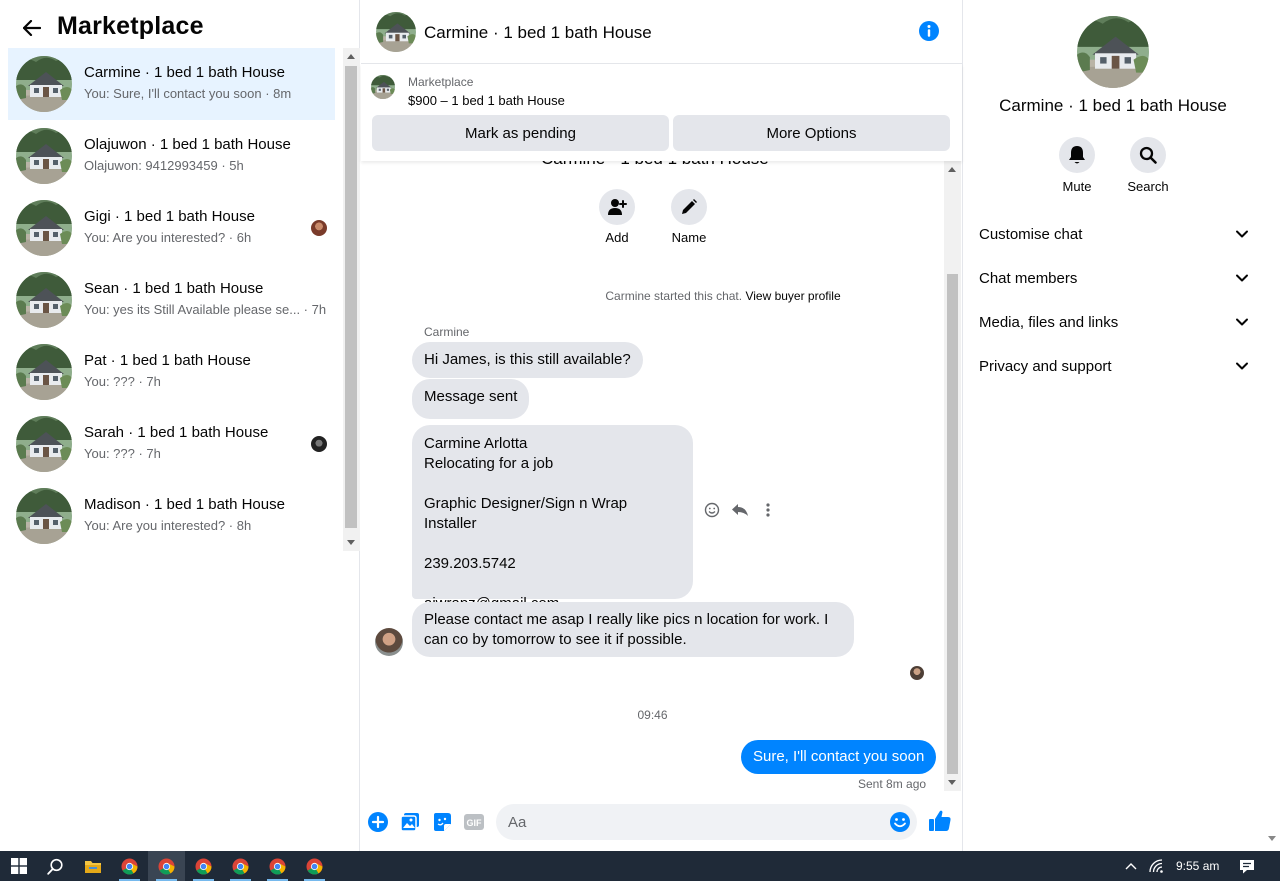 This screenshot has width=1280, height=881. Describe the element at coordinates (171, 444) in the screenshot. I see `conversation-item: Sarah · 1 bed 1 bath House You: ??? · 7h` at that location.